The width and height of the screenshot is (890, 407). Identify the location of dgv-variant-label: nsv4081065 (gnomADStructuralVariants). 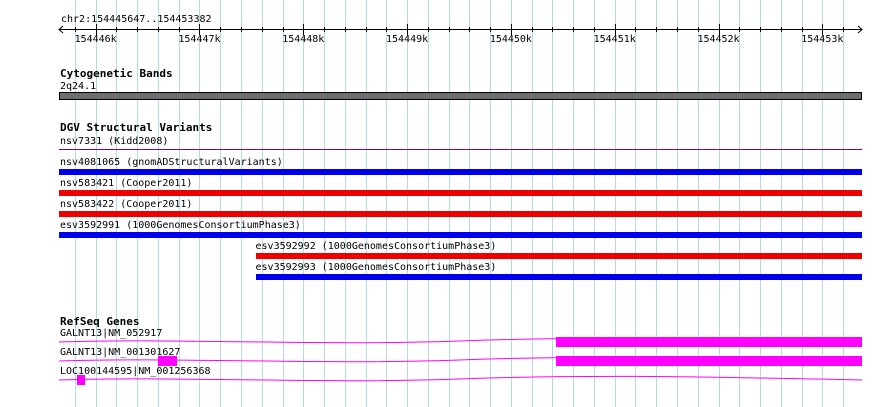
(171, 163).